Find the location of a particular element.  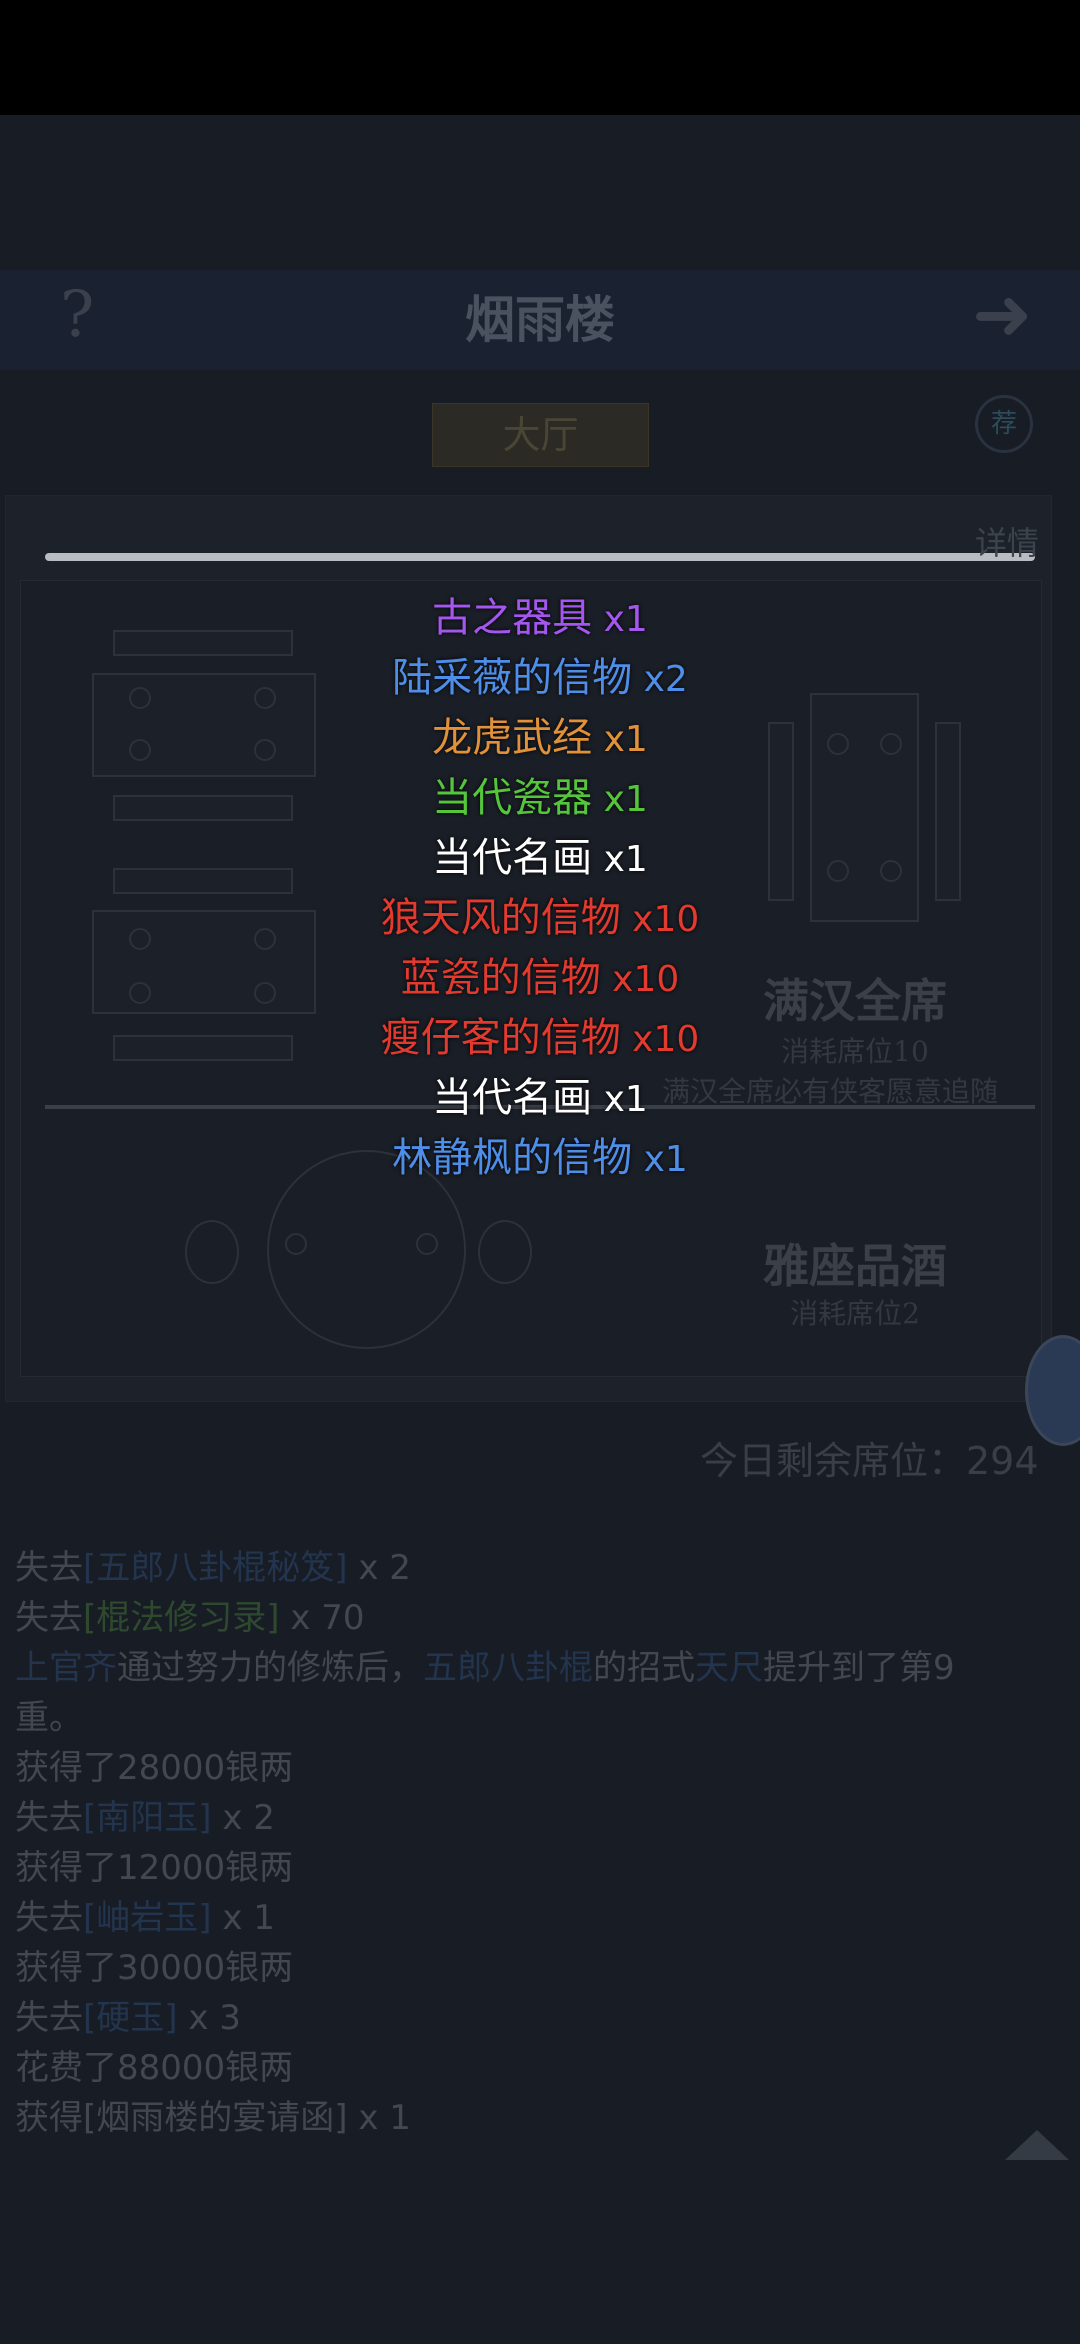

log-segment: 重。 is located at coordinates (49, 1718).